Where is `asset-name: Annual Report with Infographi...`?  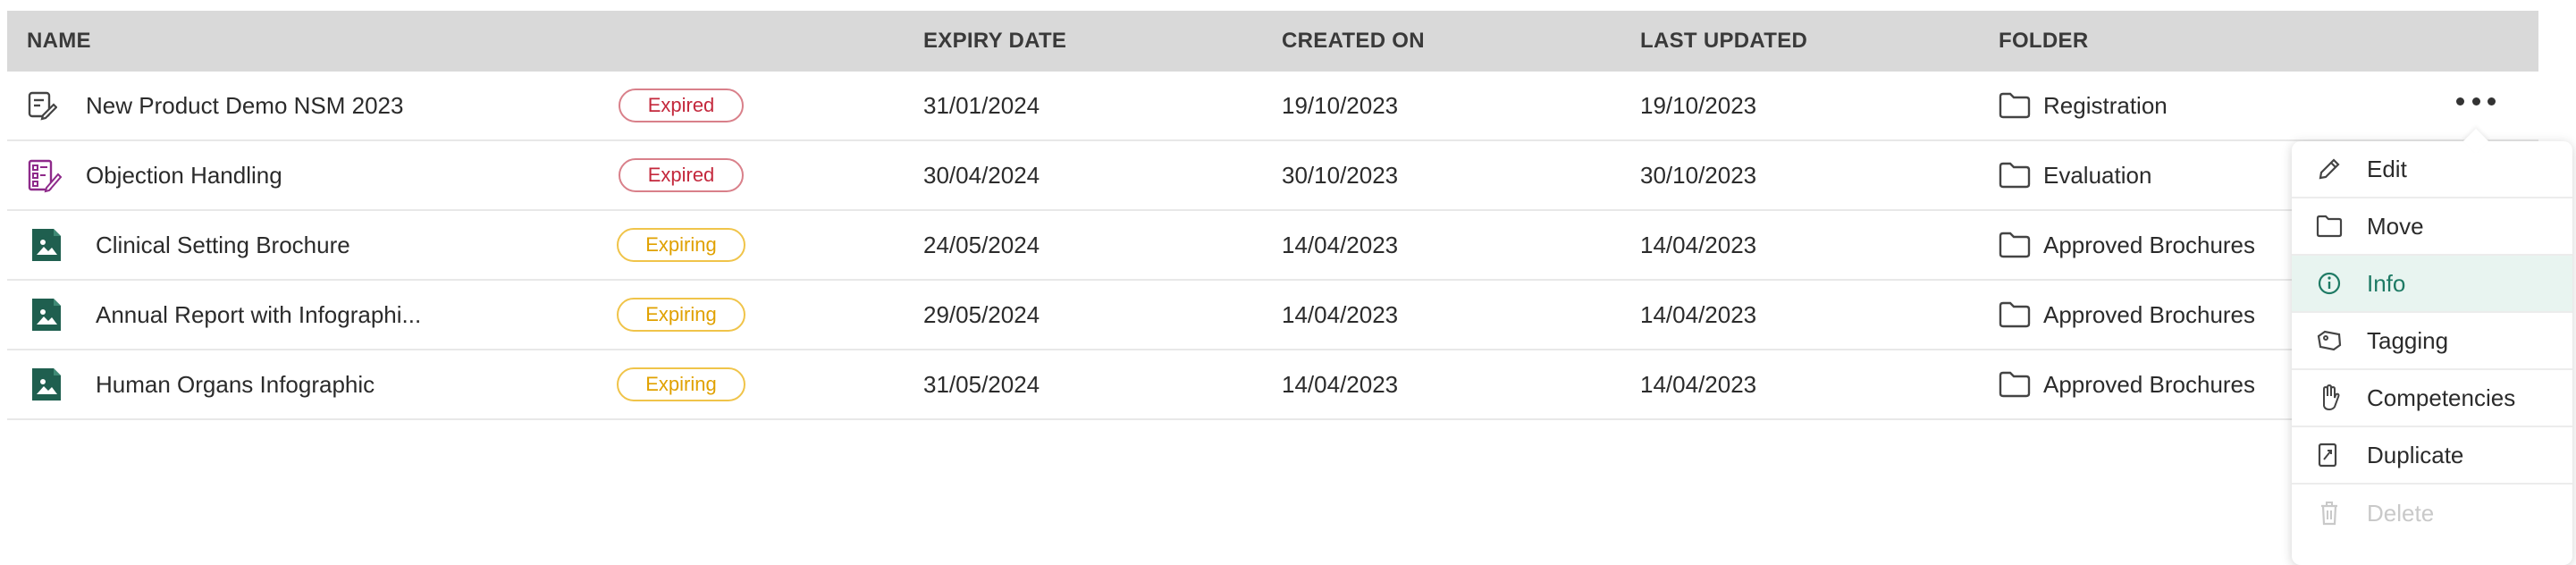
asset-name: Annual Report with Infographi... is located at coordinates (259, 315).